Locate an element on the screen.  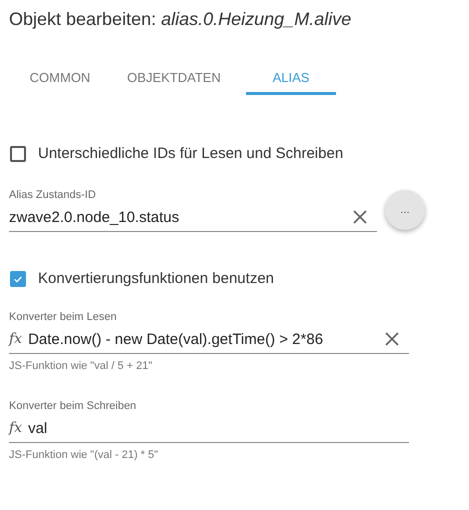
helper-text: JS-Funktion wie "(val - 21) * 5" is located at coordinates (84, 455).